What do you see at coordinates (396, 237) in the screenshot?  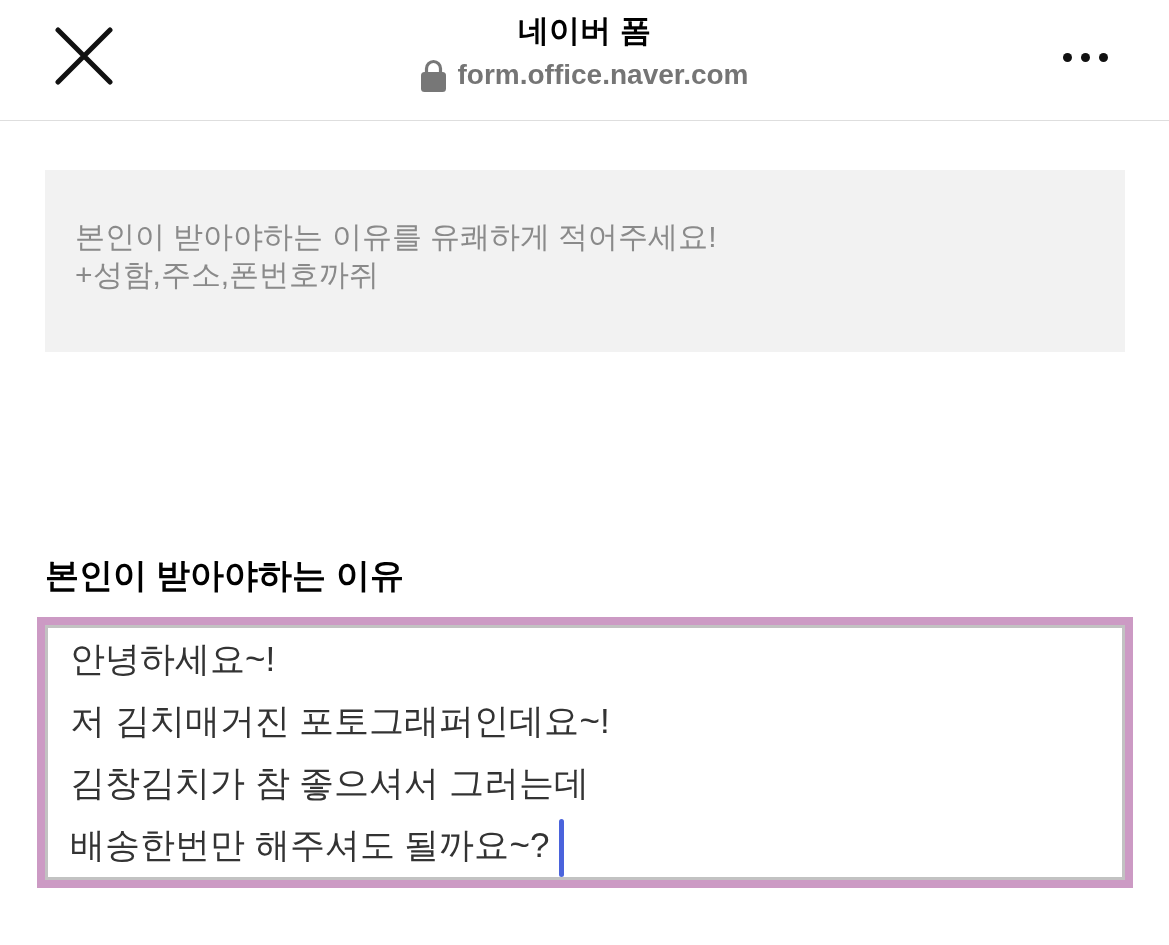 I see `description-text: 본인이 받아야하는 이유를 유쾌하게 적어주세요!` at bounding box center [396, 237].